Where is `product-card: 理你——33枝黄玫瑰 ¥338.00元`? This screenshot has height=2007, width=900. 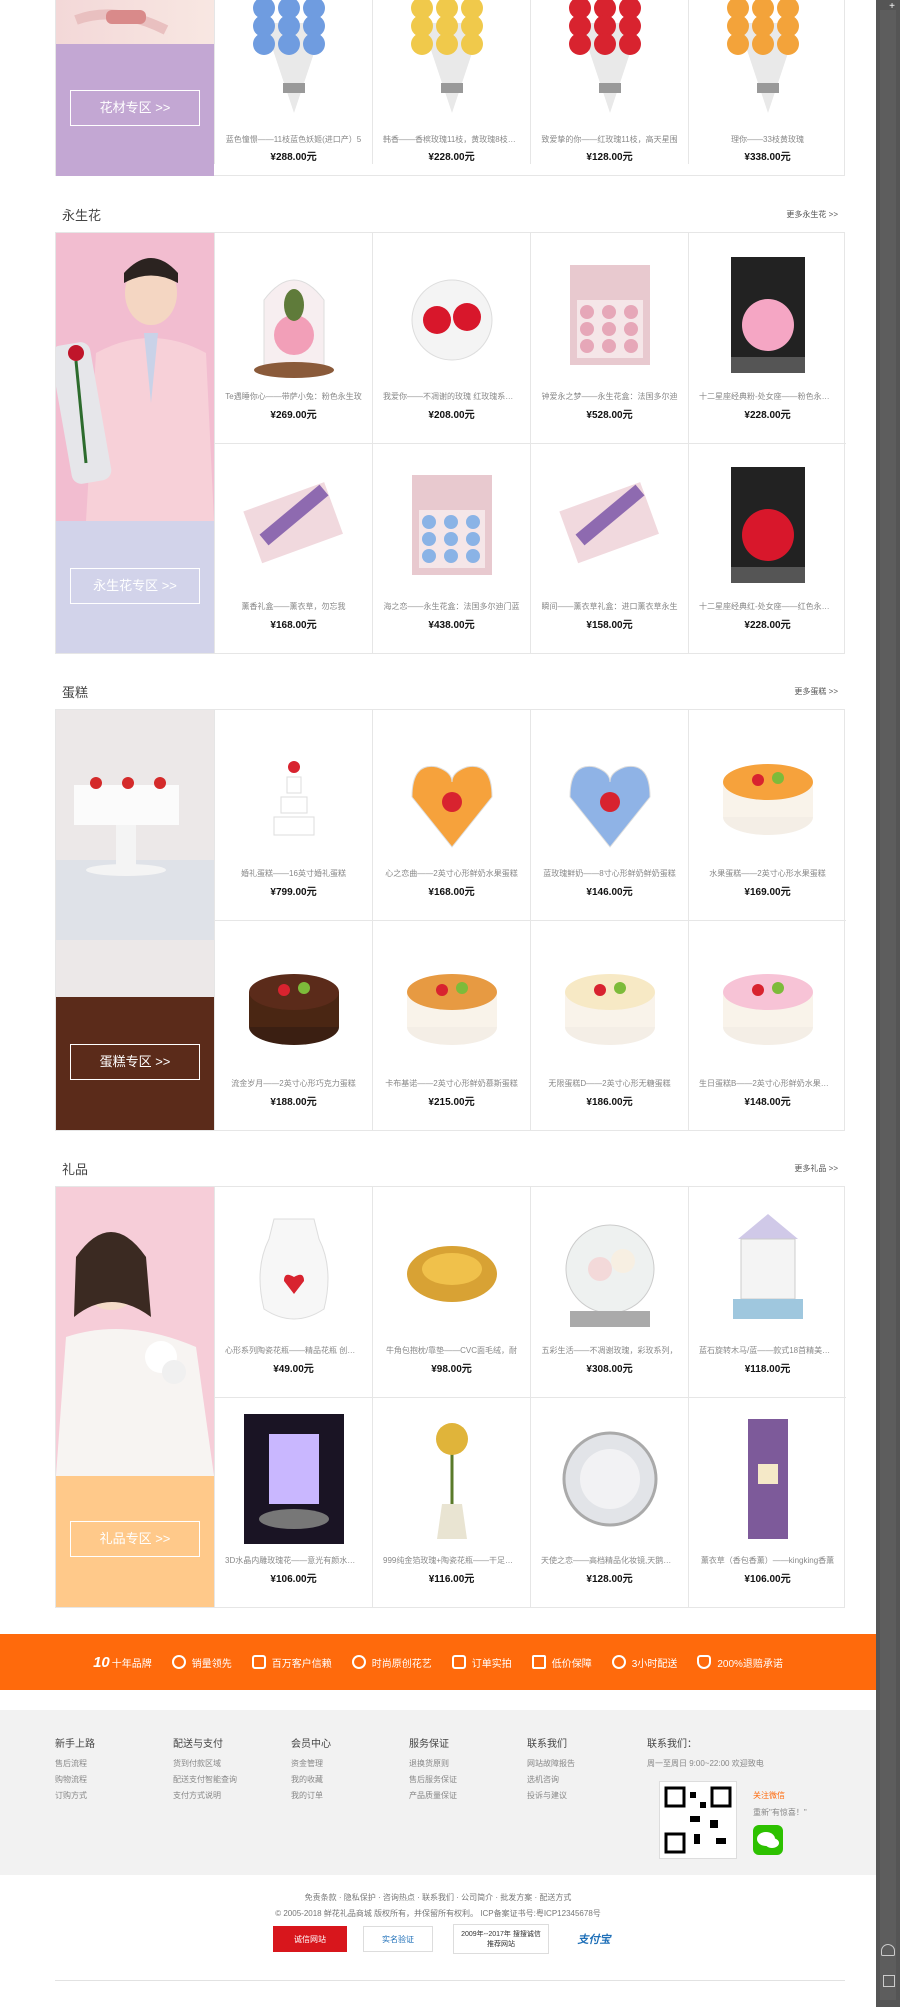
product-card: 理你——33枝黄玫瑰 ¥338.00元 is located at coordinates (767, 82).